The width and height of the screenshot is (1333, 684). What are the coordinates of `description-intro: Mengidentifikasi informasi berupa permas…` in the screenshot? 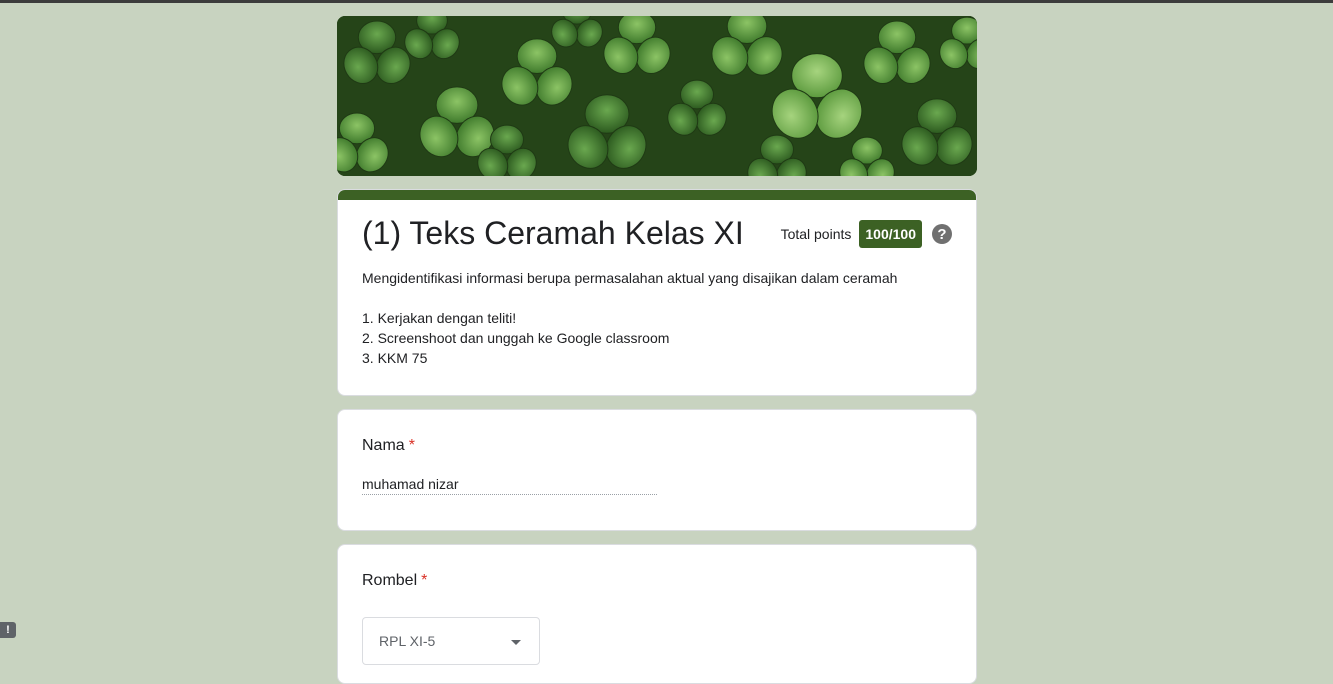 It's located at (630, 278).